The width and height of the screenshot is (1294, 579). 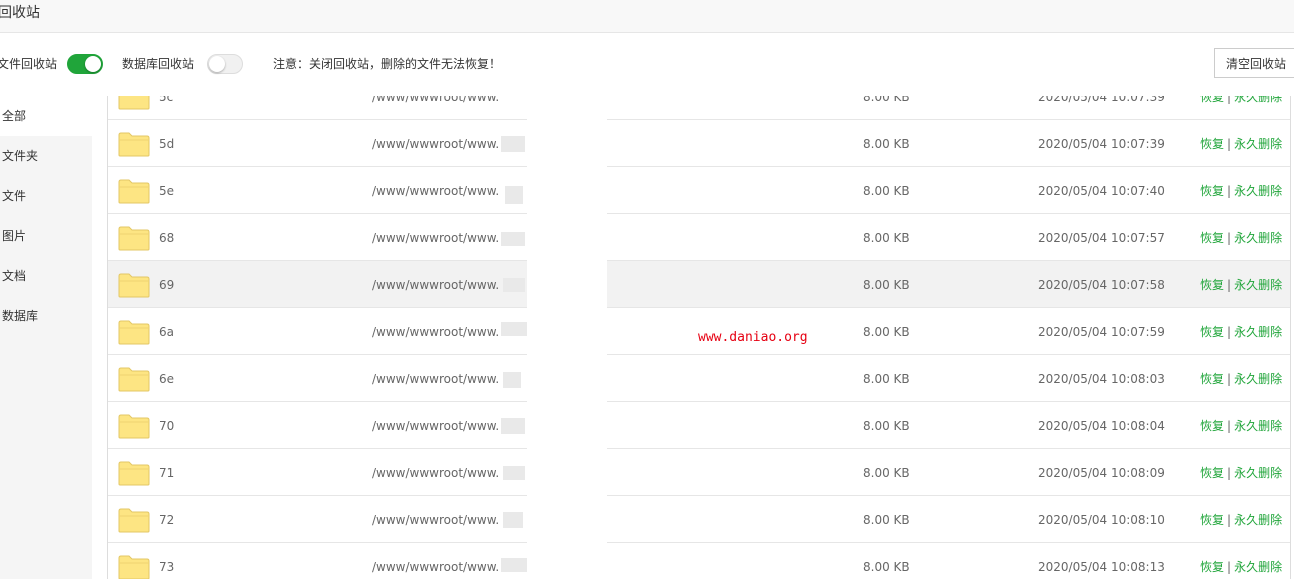 What do you see at coordinates (387, 64) in the screenshot?
I see `notice-text: 注意：关闭回收站，删除的文件无法恢复！` at bounding box center [387, 64].